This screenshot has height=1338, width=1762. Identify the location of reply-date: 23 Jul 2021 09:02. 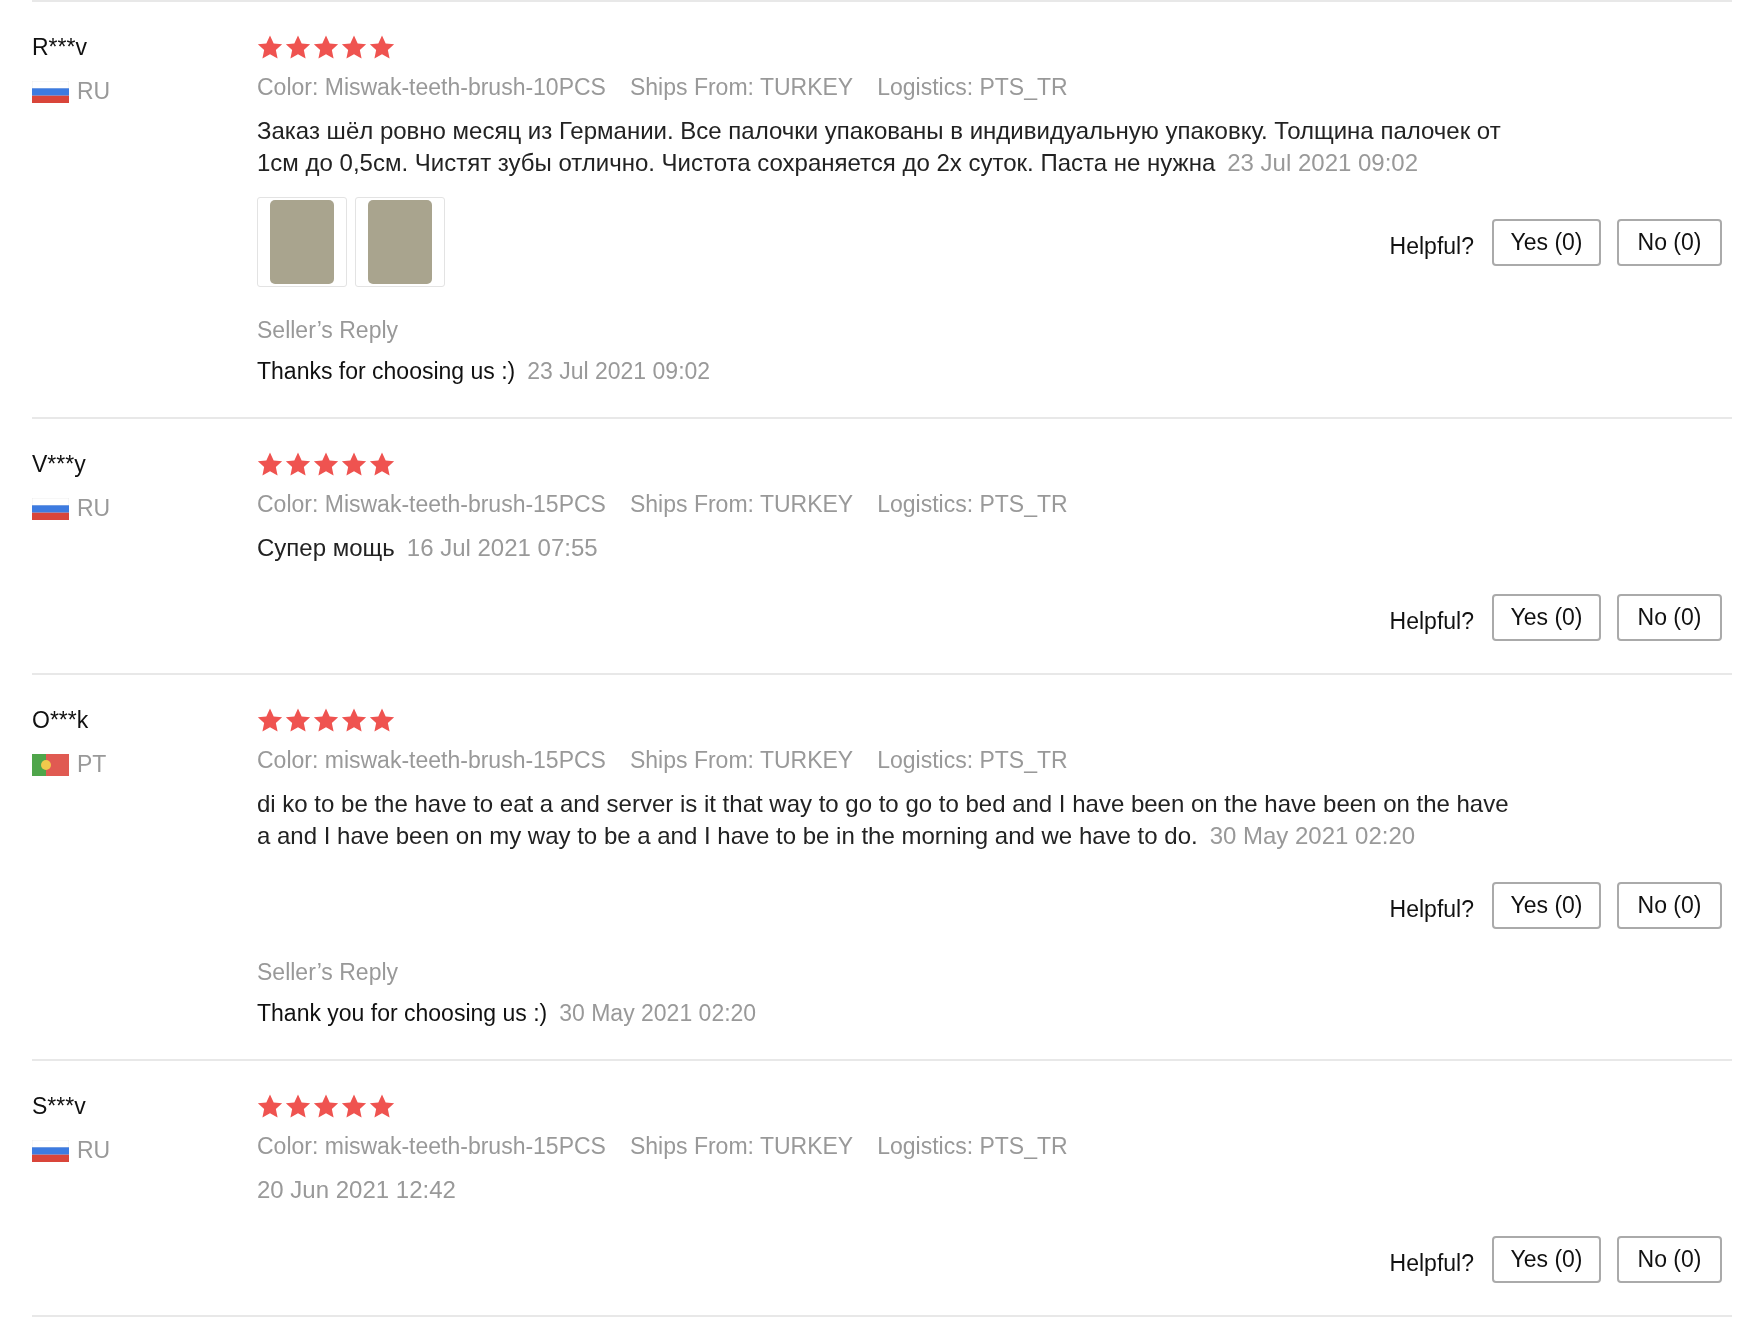
(619, 371).